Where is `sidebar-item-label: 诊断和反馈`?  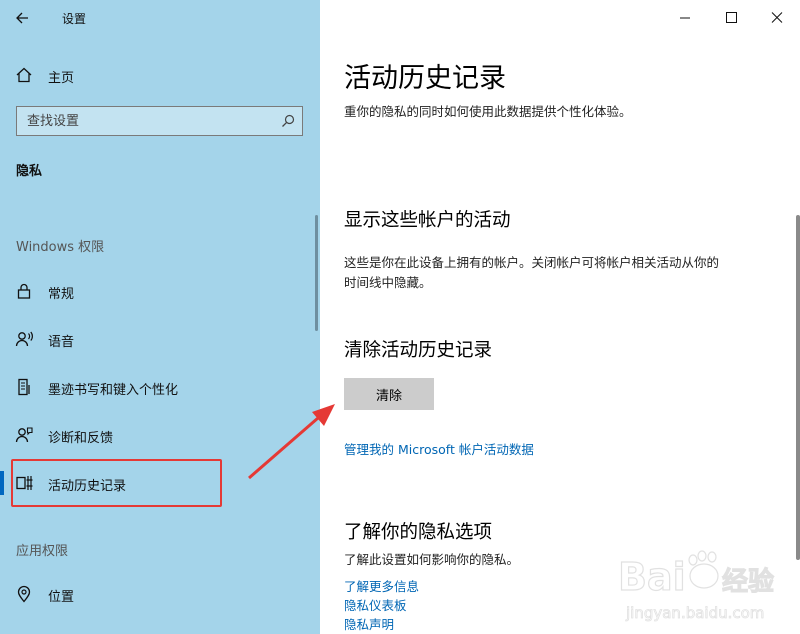 sidebar-item-label: 诊断和反馈 is located at coordinates (81, 438).